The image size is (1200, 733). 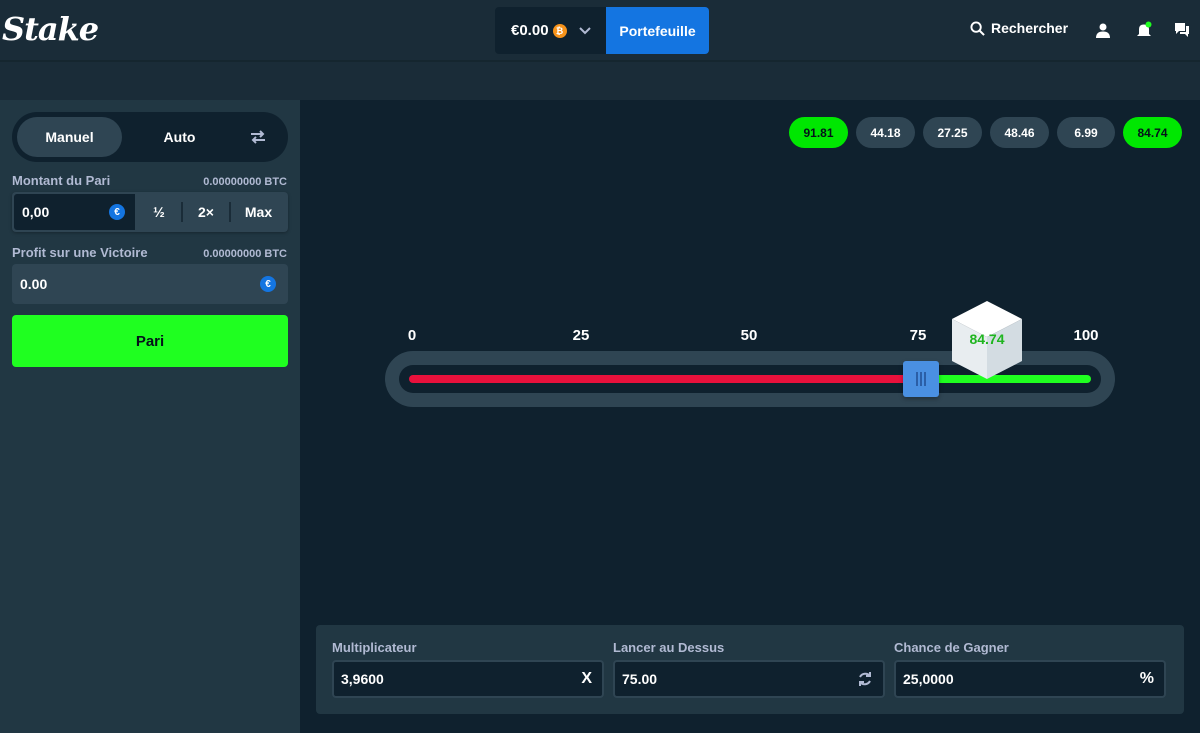 I want to click on bet-button: Pari, so click(x=150, y=341).